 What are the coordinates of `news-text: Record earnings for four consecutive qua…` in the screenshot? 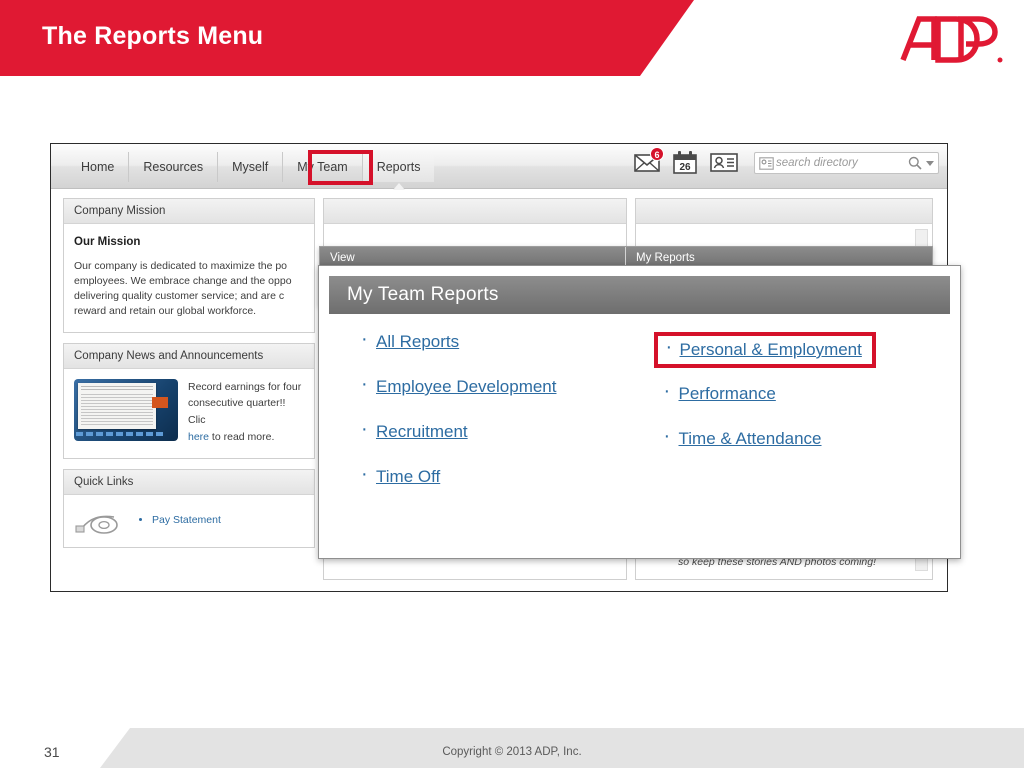 It's located at (246, 412).